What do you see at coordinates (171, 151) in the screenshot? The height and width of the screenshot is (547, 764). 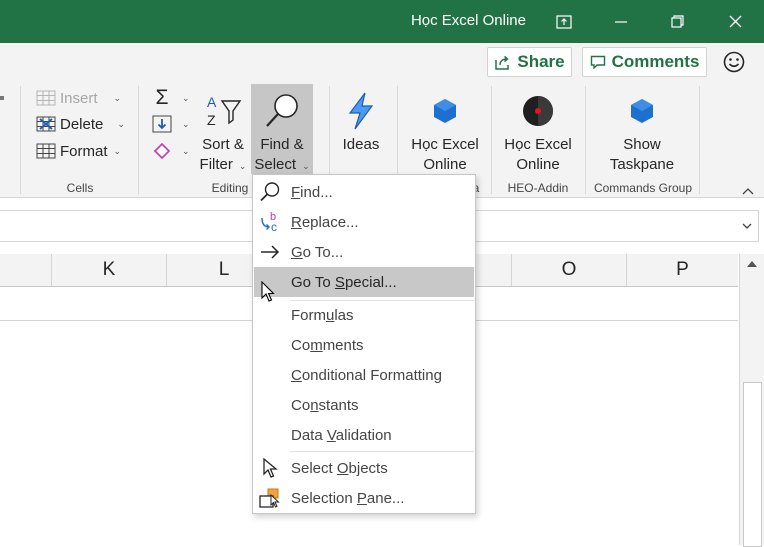 I see `clear-button: ⌄` at bounding box center [171, 151].